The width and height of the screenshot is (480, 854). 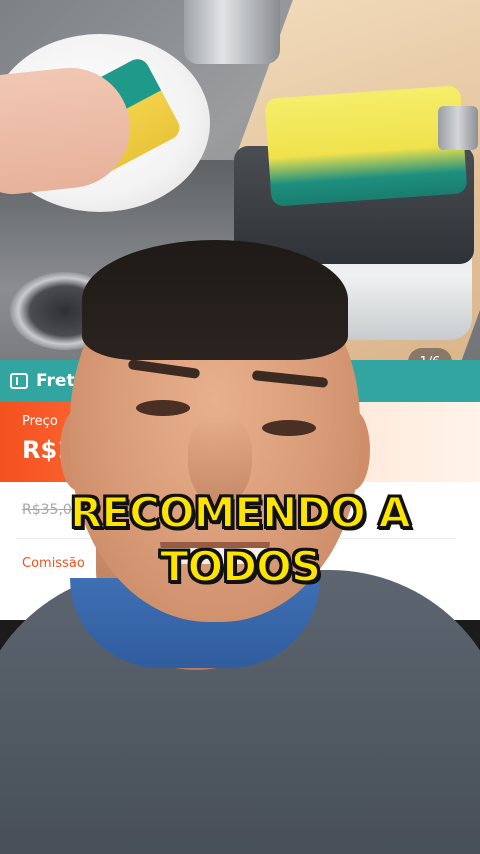 What do you see at coordinates (458, 128) in the screenshot?
I see `dispenser-pump` at bounding box center [458, 128].